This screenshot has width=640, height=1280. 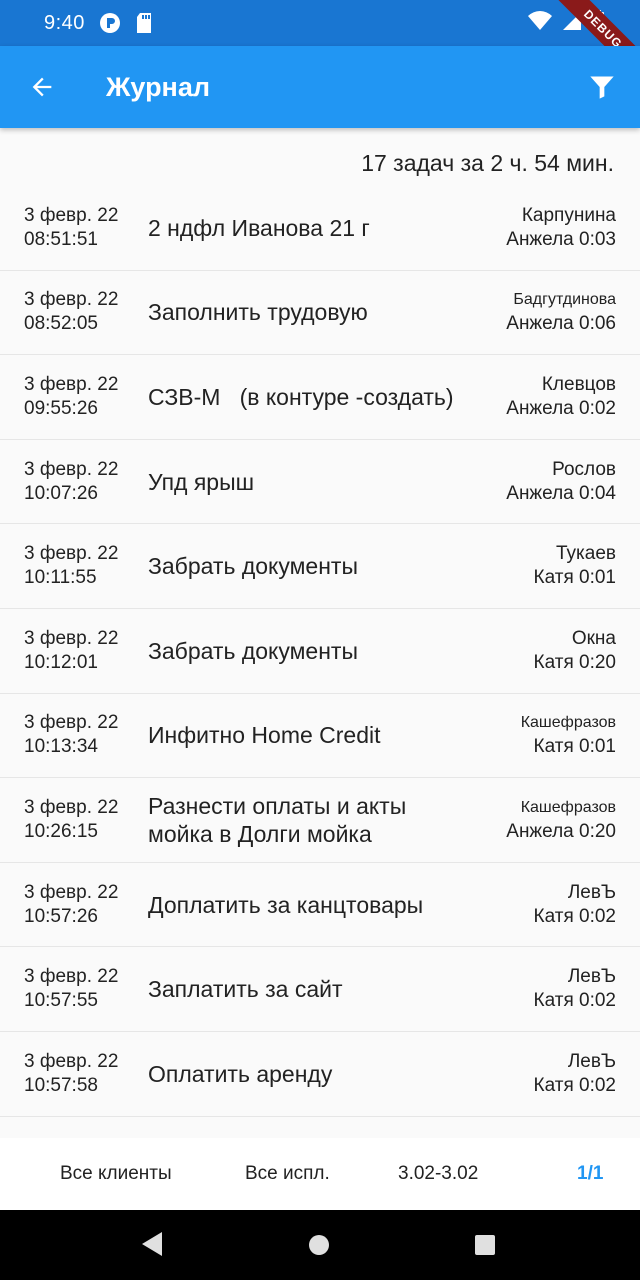 What do you see at coordinates (286, 904) in the screenshot?
I see `item-task: Доплатить за канцтовары` at bounding box center [286, 904].